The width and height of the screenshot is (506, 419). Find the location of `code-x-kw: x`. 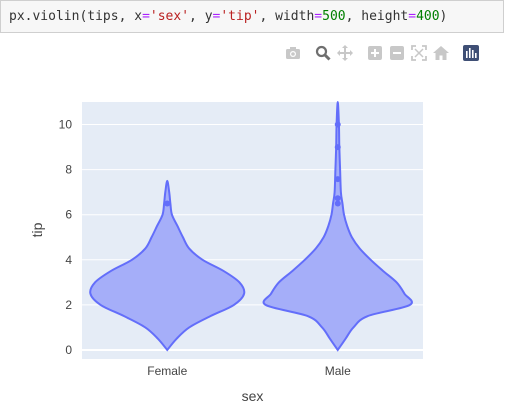

code-x-kw: x is located at coordinates (138, 16).